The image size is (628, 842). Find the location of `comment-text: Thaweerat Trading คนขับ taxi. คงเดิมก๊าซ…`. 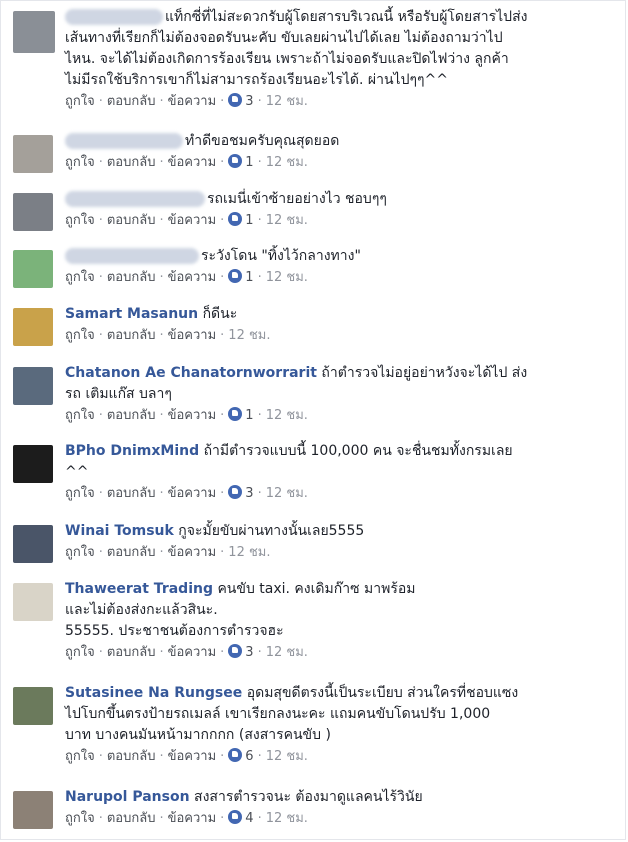

comment-text: Thaweerat Trading คนขับ taxi. คงเดิมก๊าซ… is located at coordinates (240, 610).